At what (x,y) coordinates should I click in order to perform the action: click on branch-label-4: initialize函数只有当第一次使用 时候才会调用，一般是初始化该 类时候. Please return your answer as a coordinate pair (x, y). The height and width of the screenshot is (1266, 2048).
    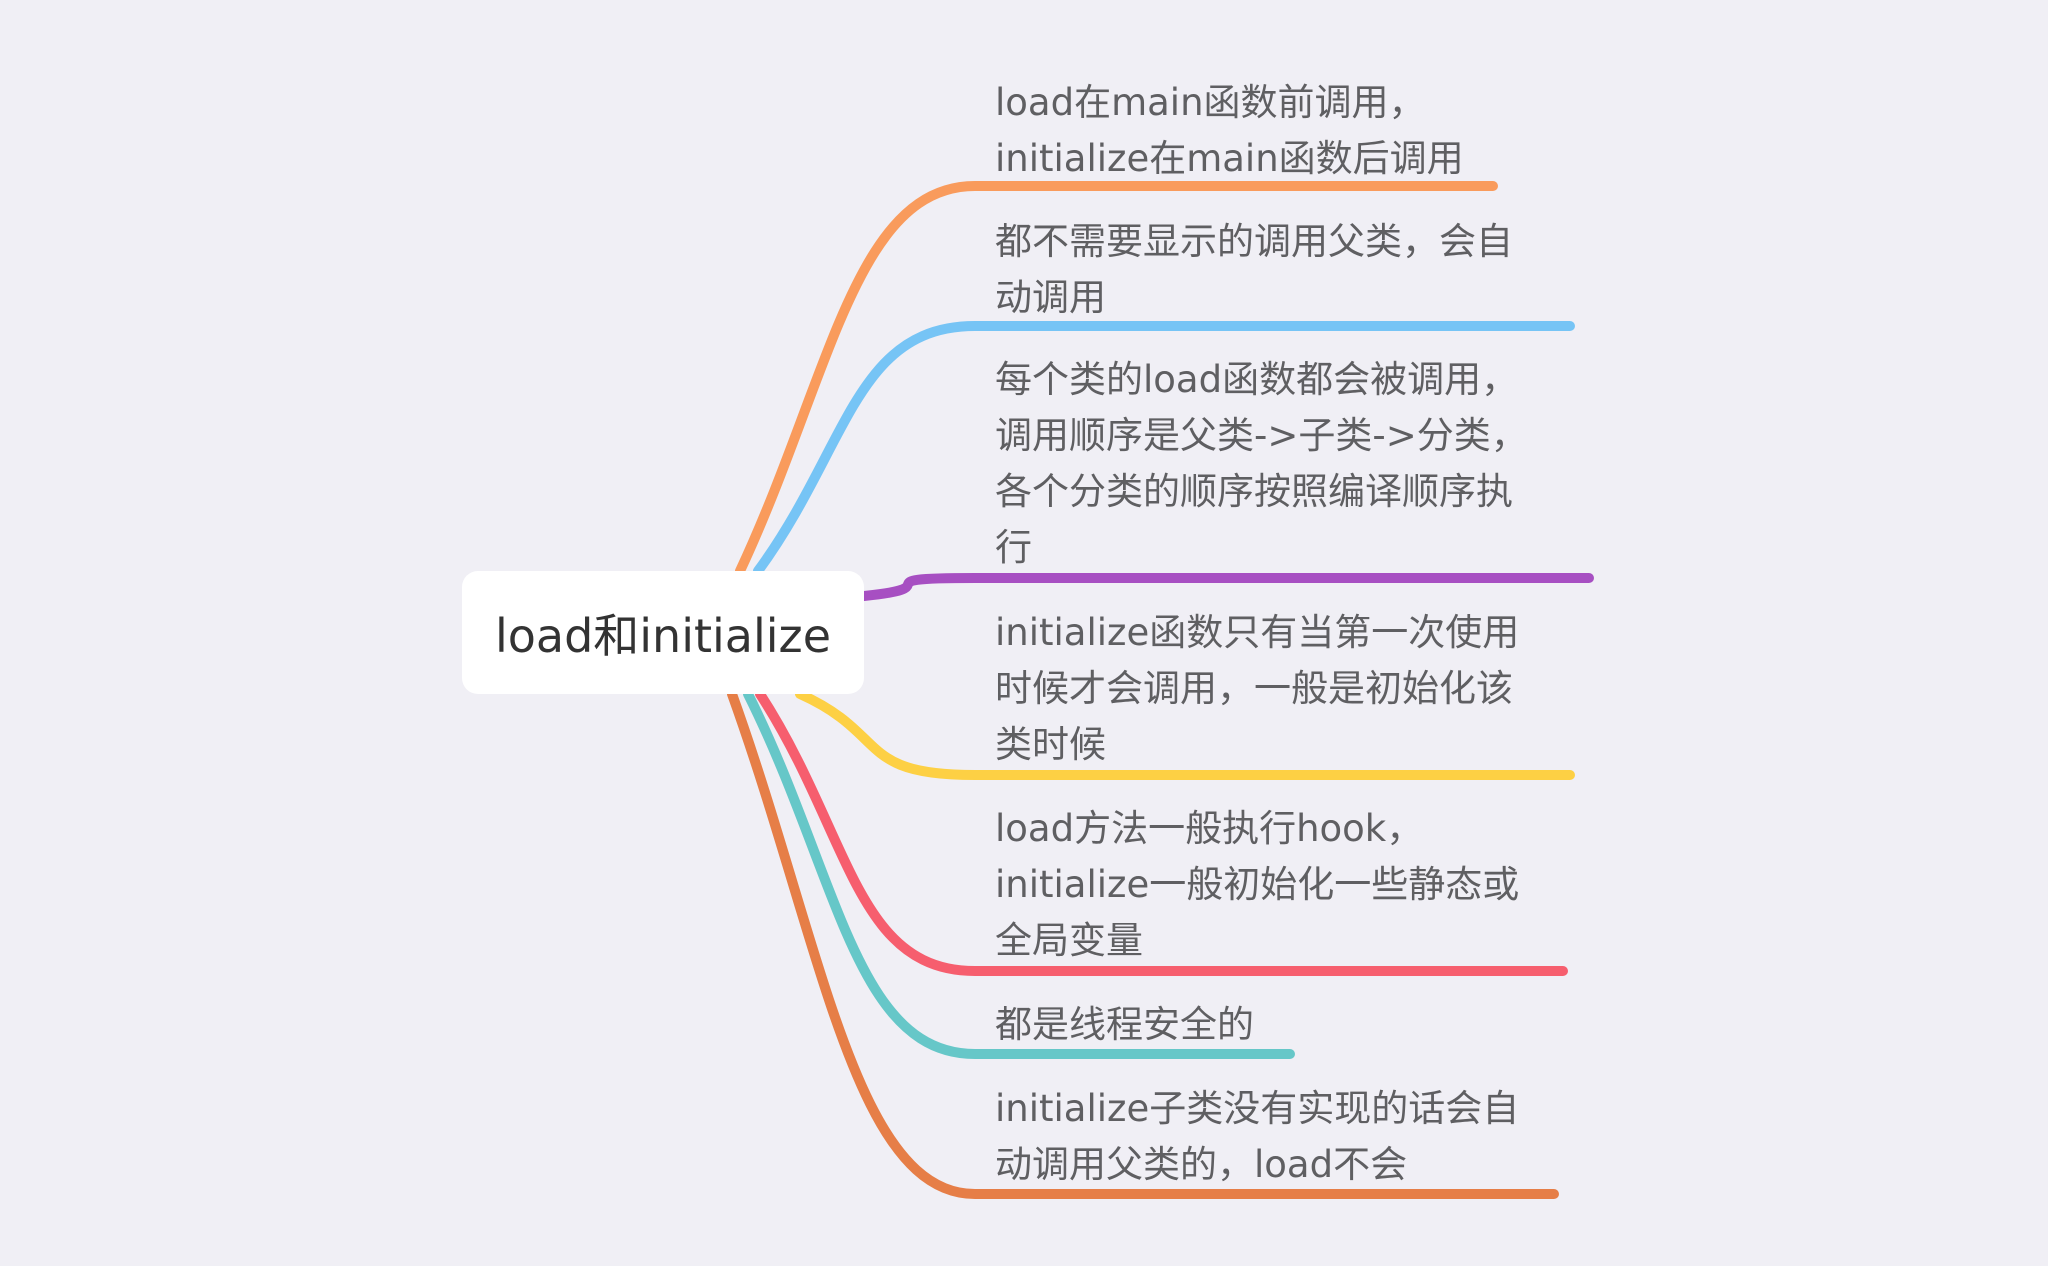
    Looking at the image, I should click on (1295, 689).